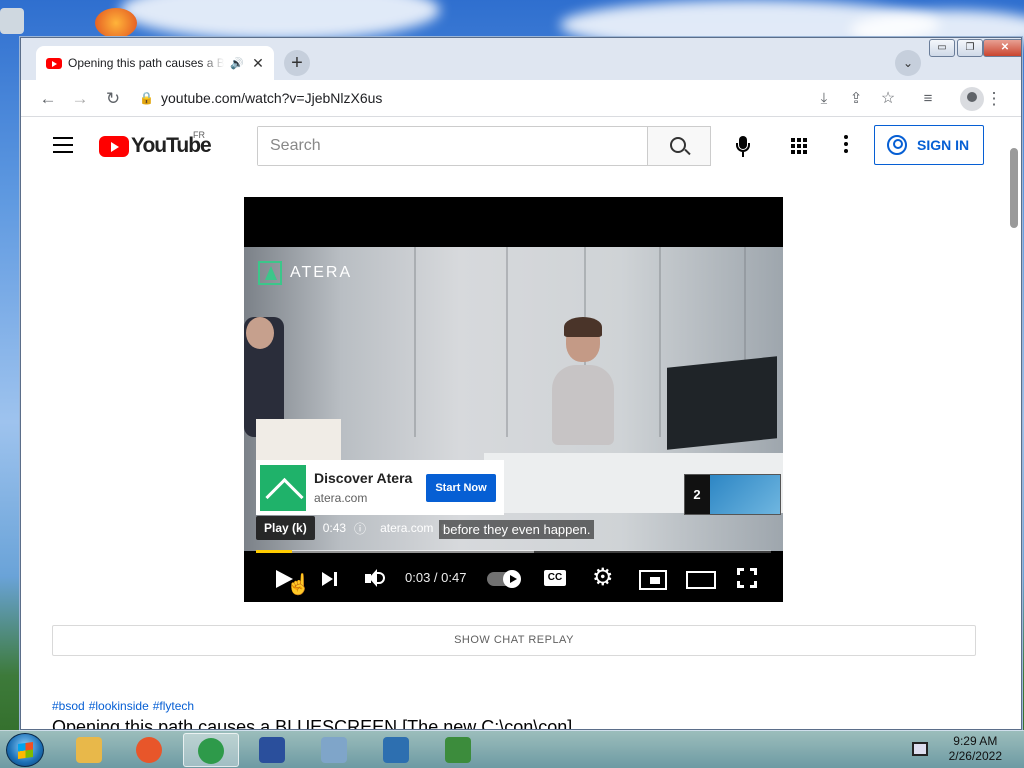  What do you see at coordinates (556, 578) in the screenshot?
I see `captions-button` at bounding box center [556, 578].